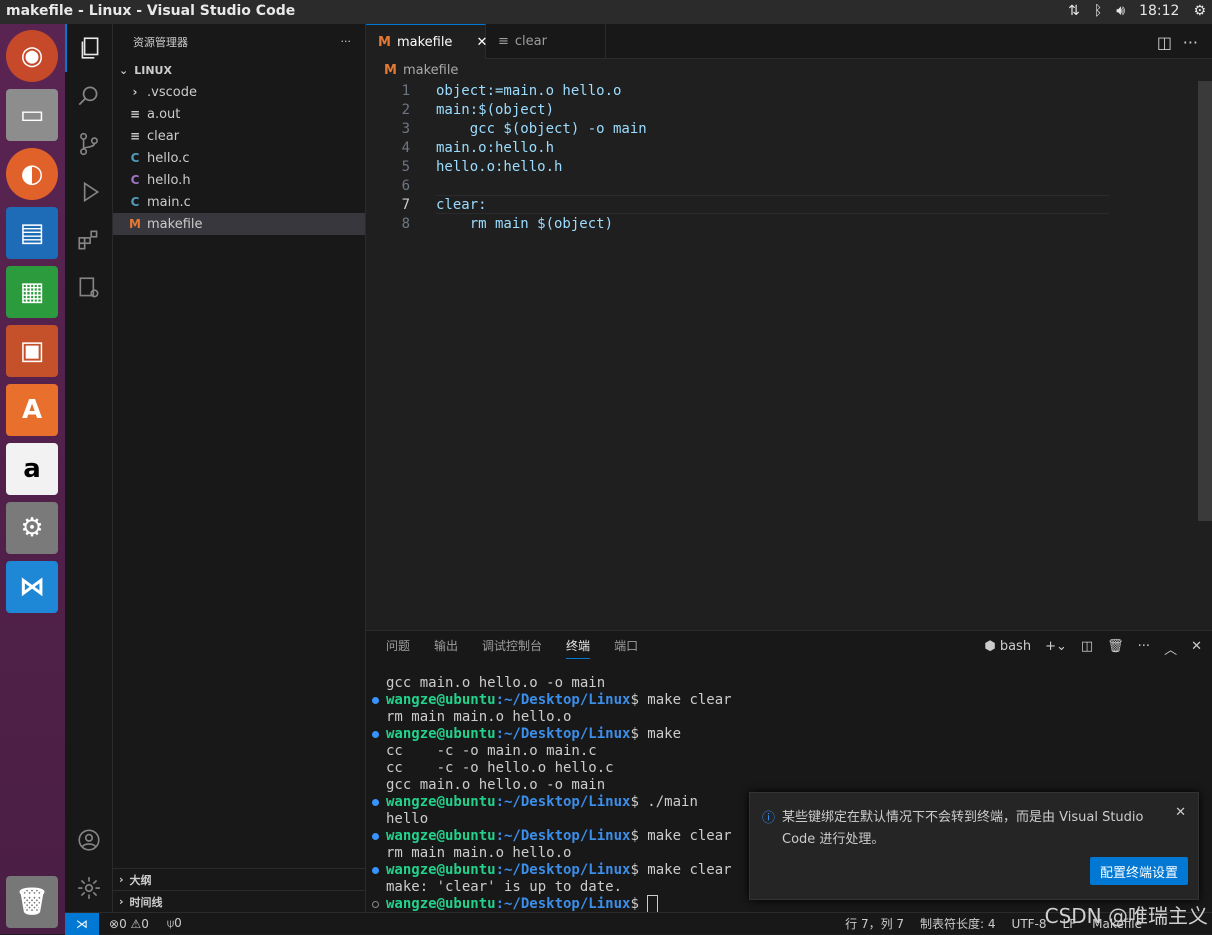  Describe the element at coordinates (405, 186) in the screenshot. I see `line-number: 6` at that location.